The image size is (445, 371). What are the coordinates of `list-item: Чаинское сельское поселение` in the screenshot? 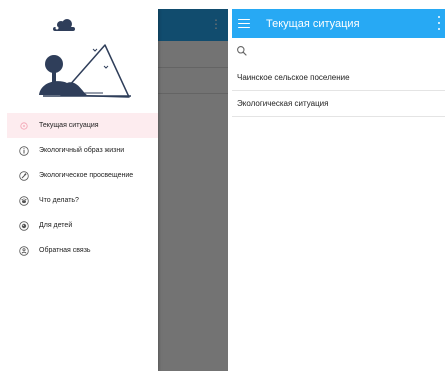 It's located at (338, 78).